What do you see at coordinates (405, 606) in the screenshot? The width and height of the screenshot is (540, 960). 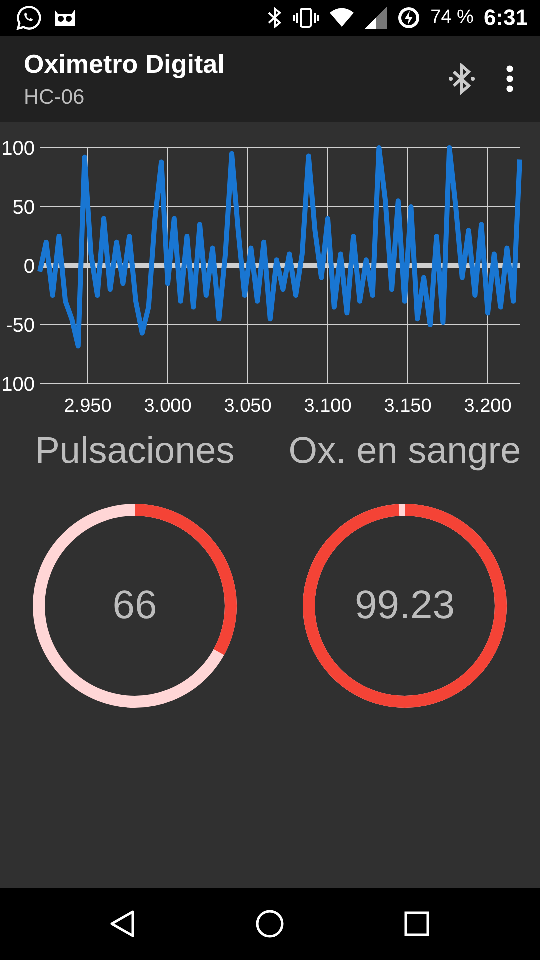 I see `gauge-value: 99.23` at bounding box center [405, 606].